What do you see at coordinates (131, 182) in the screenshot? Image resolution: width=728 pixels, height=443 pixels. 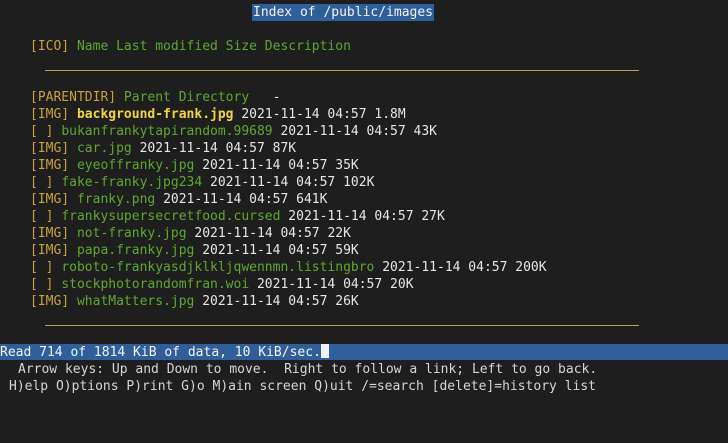 I see `file-link: fake-franky.jpg234` at bounding box center [131, 182].